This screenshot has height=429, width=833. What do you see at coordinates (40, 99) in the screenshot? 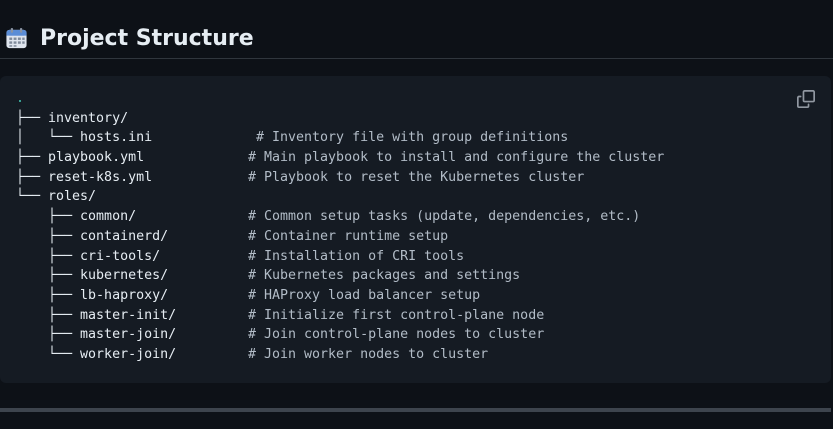
I see `code-line-root: .` at bounding box center [40, 99].